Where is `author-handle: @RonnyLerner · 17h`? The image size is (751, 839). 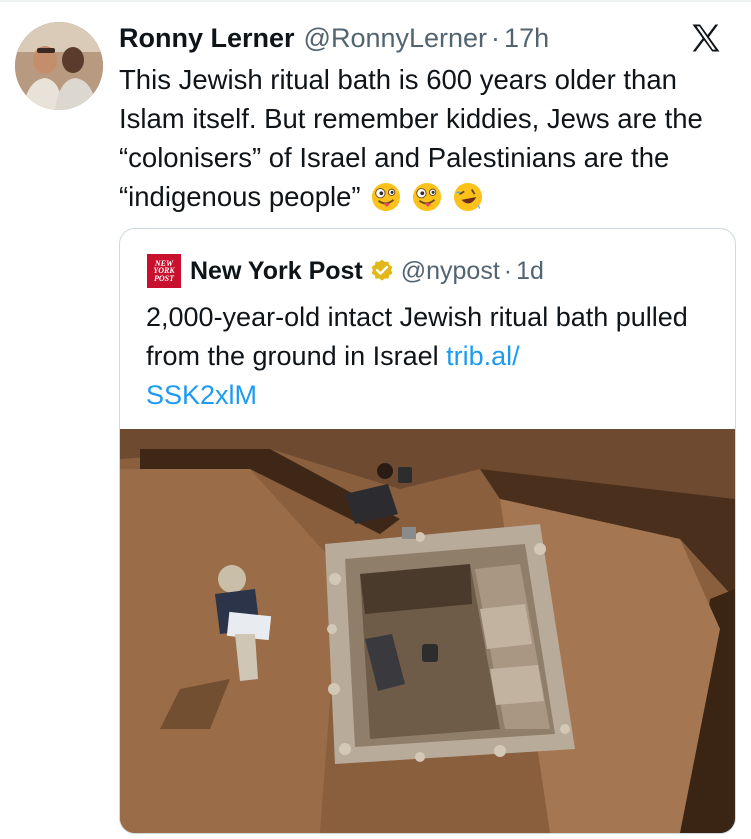 author-handle: @RonnyLerner · 17h is located at coordinates (427, 38).